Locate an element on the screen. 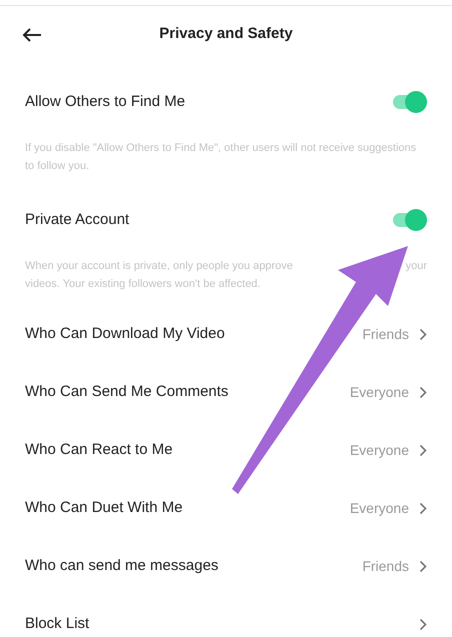 This screenshot has height=637, width=452. setting-description: your is located at coordinates (416, 266).